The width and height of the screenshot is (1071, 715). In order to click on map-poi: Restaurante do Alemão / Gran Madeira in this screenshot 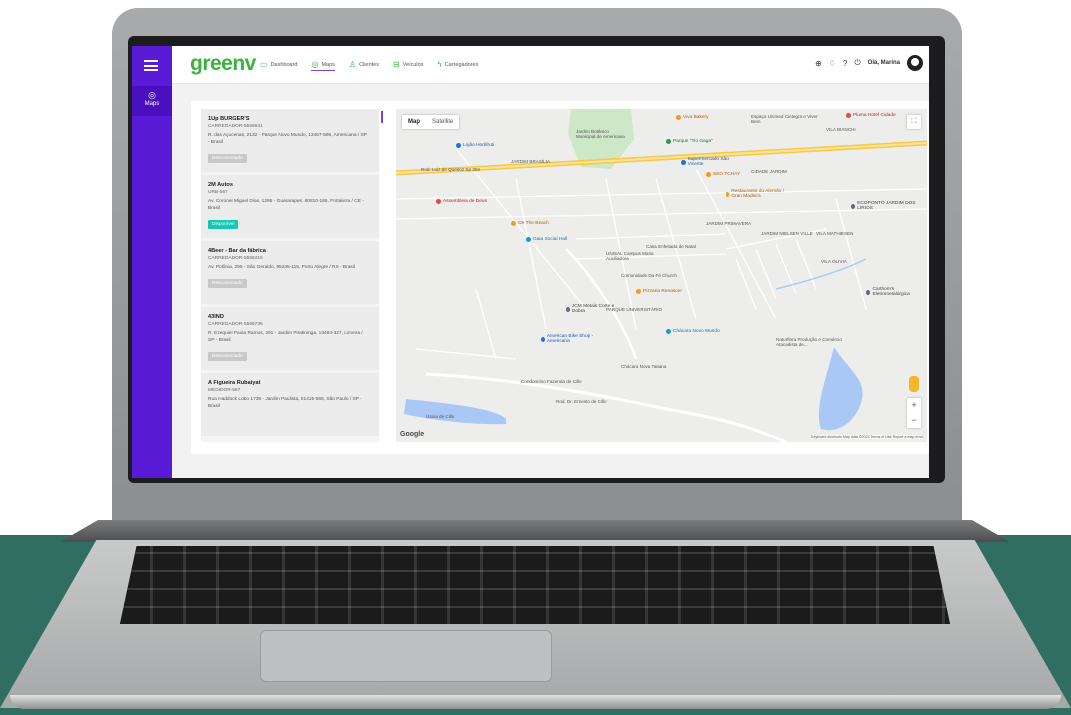, I will do `click(756, 194)`.